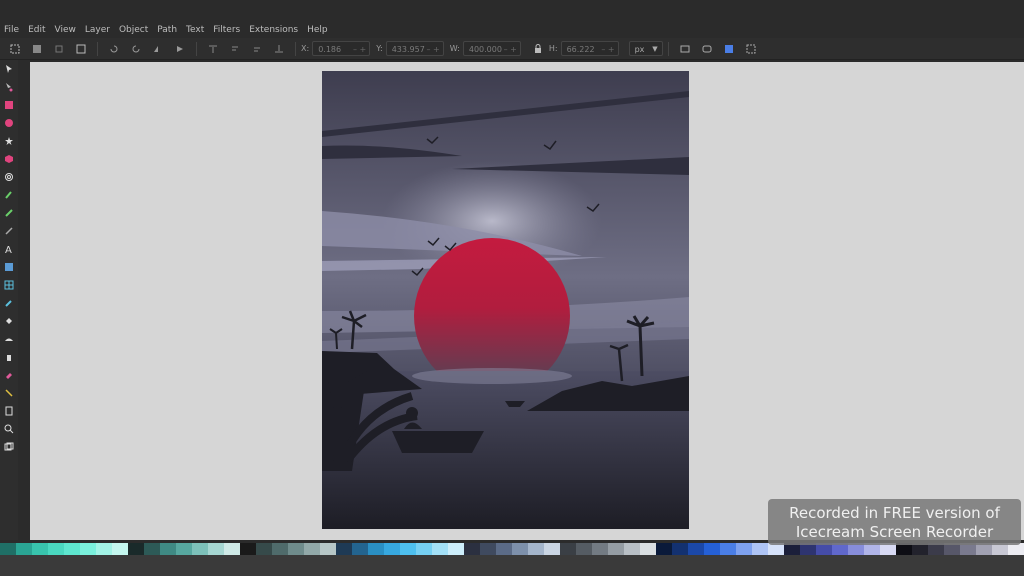 Image resolution: width=1024 pixels, height=576 pixels. I want to click on select-all-layers-icon, so click(37, 49).